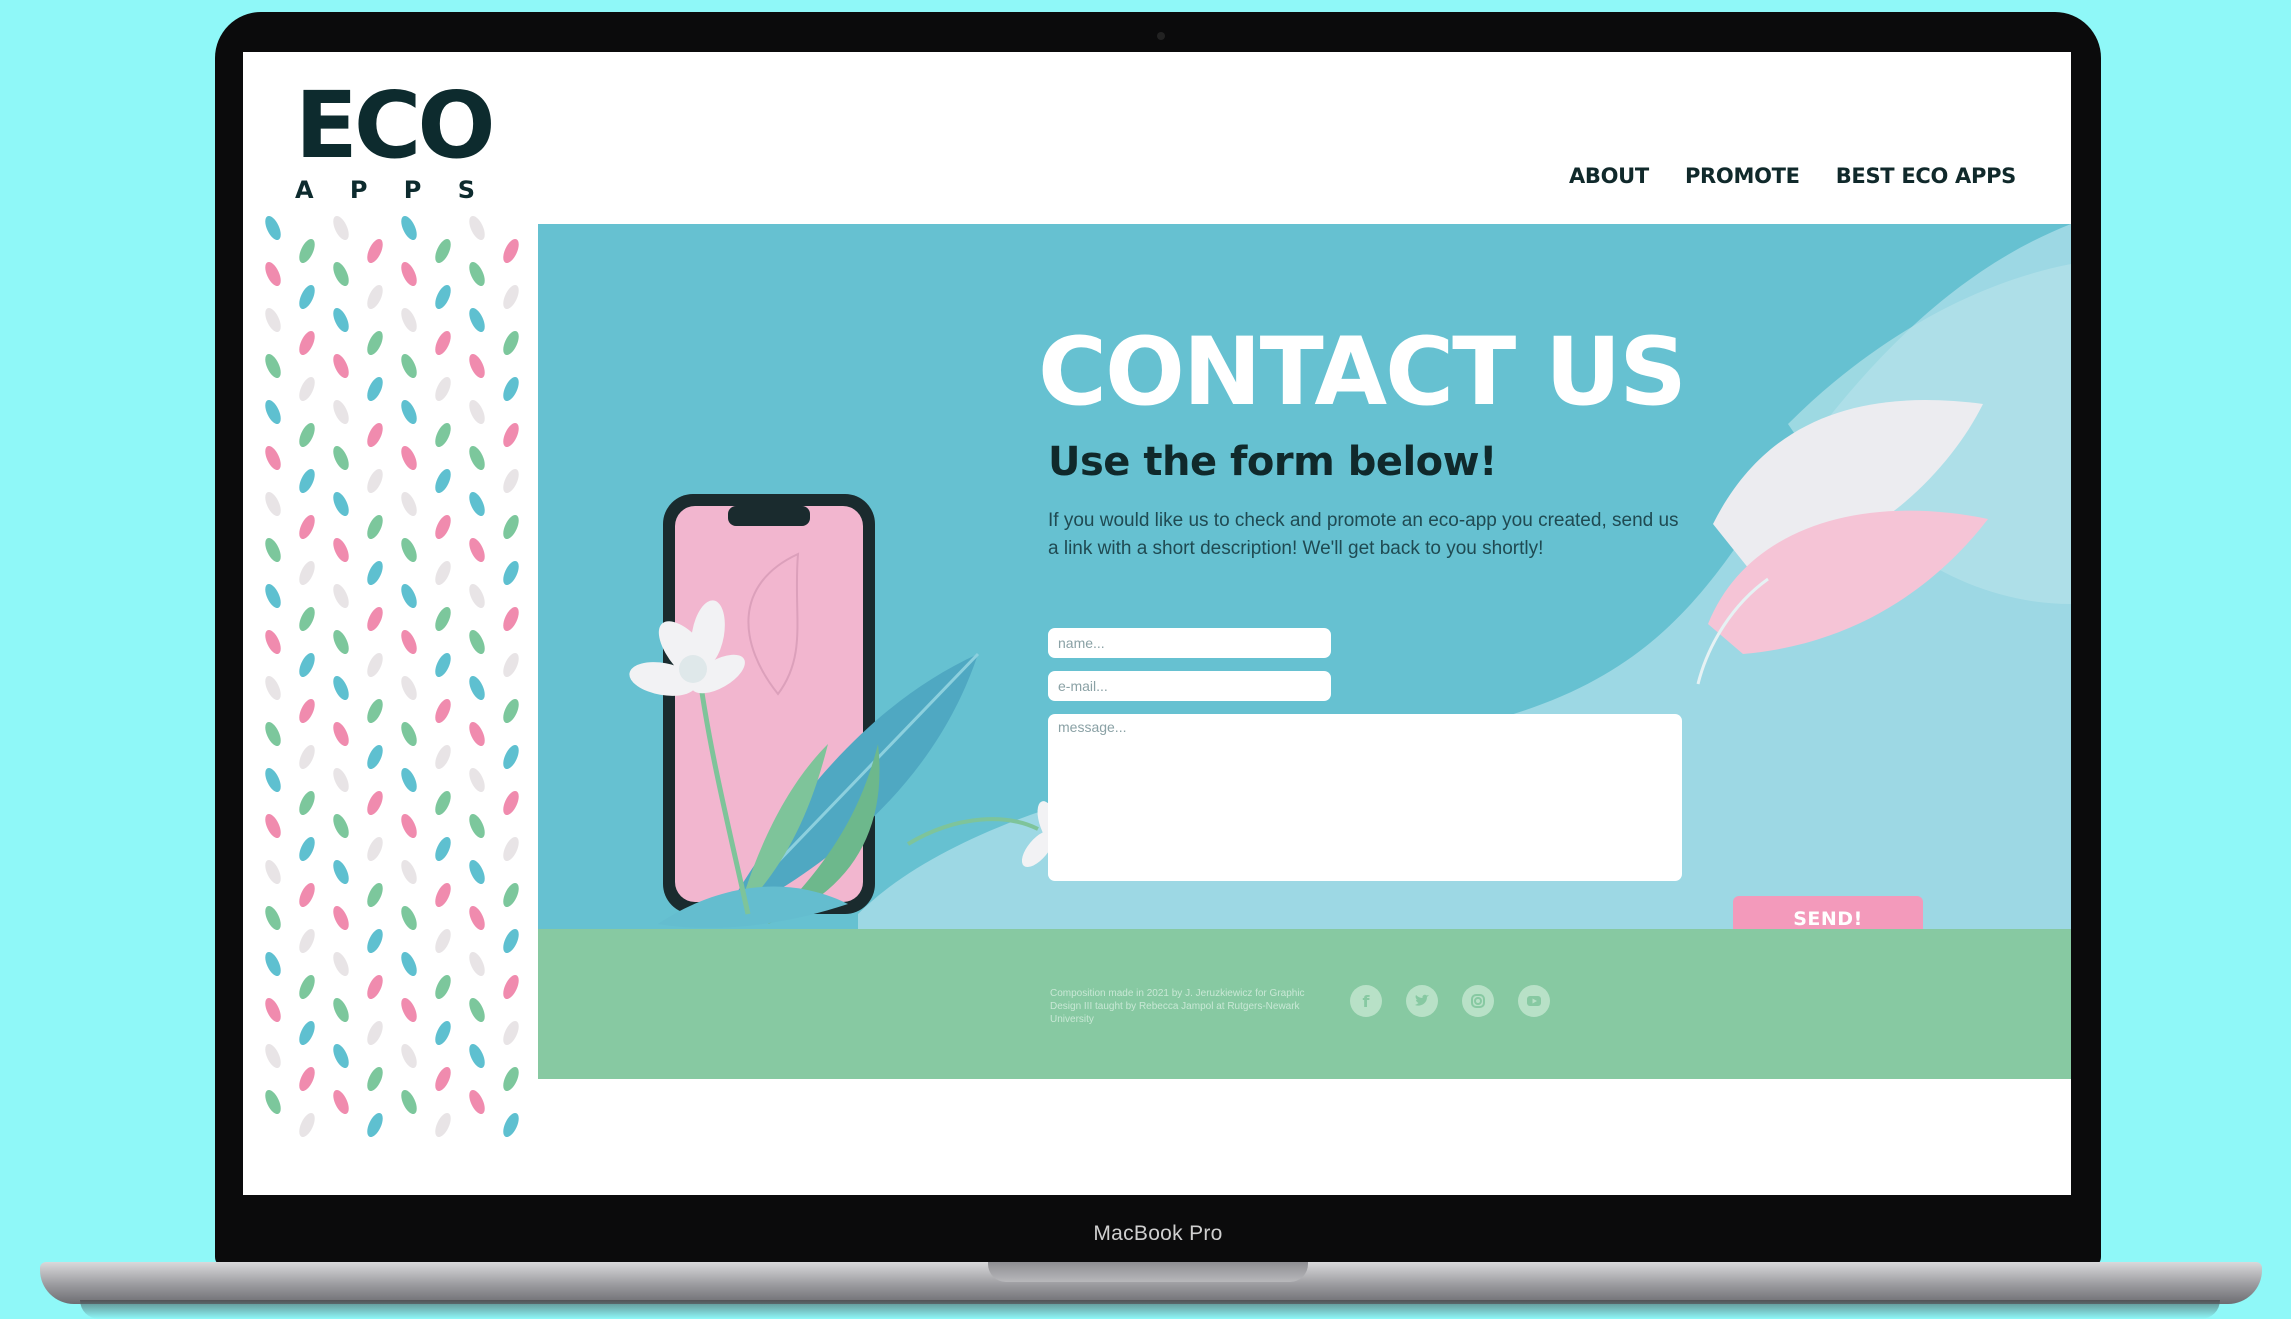 Image resolution: width=2291 pixels, height=1319 pixels. I want to click on email-field, so click(1189, 686).